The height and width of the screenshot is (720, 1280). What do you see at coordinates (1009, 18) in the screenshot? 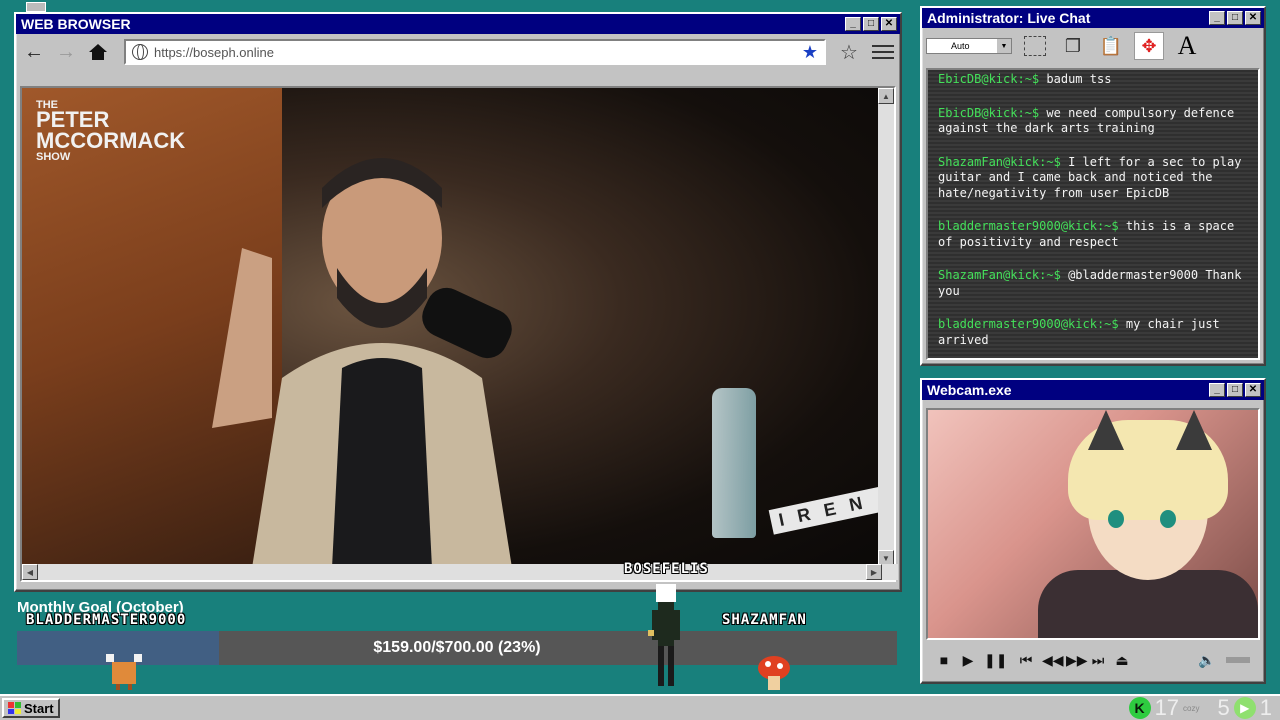
I see `chat-title: Administrator: Live Chat` at bounding box center [1009, 18].